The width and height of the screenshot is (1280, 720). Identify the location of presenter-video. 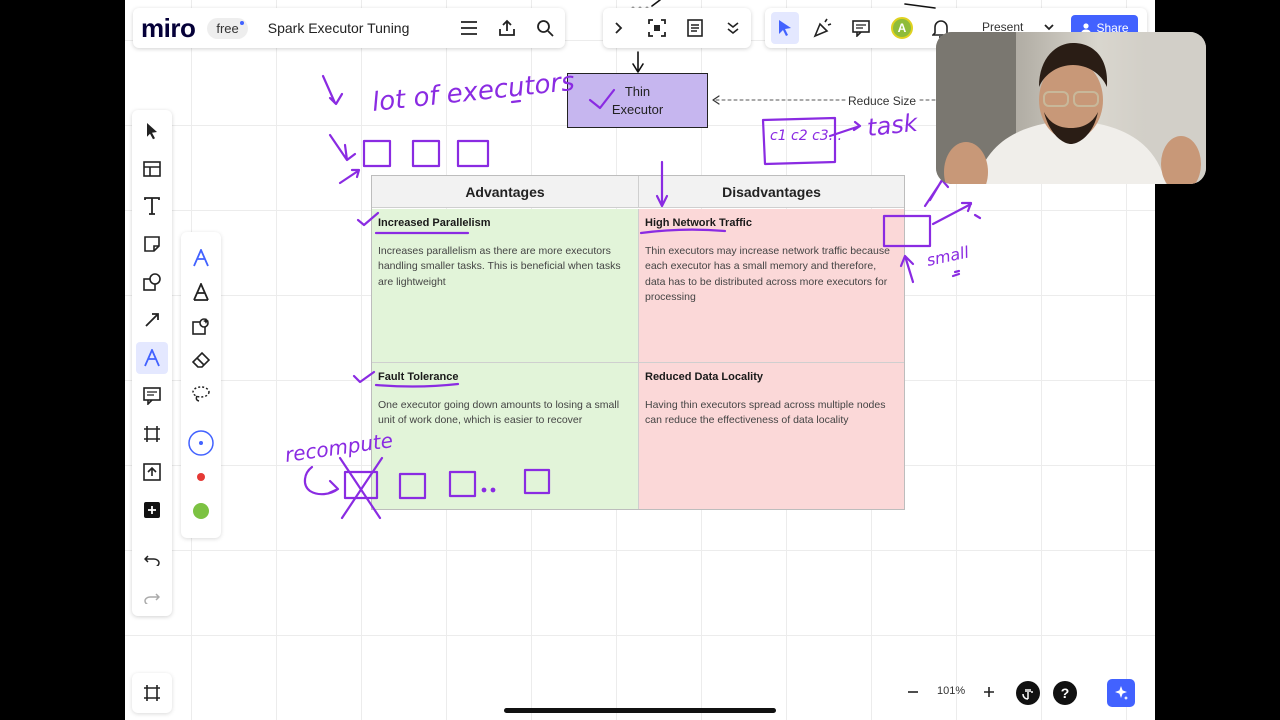
(1071, 108).